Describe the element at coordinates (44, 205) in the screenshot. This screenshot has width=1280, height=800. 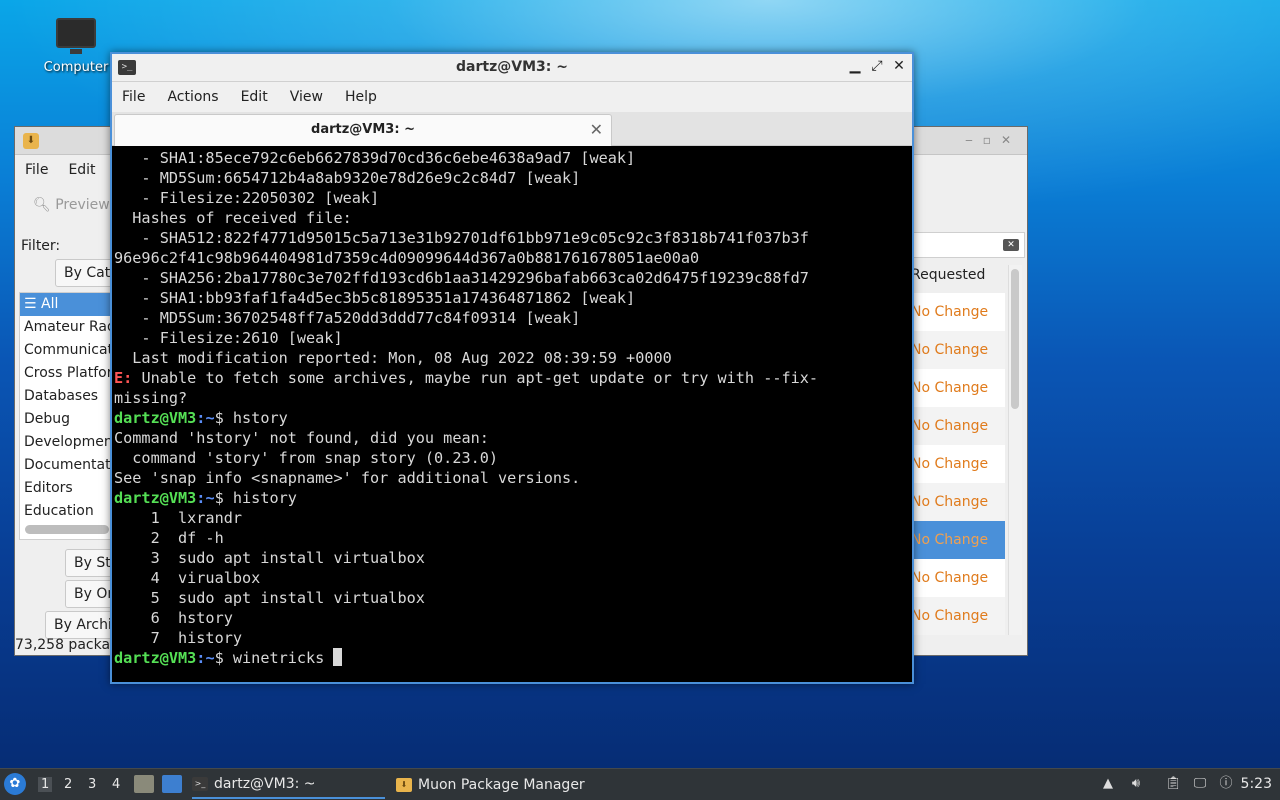
I see `search-icon: 🔍︎` at that location.